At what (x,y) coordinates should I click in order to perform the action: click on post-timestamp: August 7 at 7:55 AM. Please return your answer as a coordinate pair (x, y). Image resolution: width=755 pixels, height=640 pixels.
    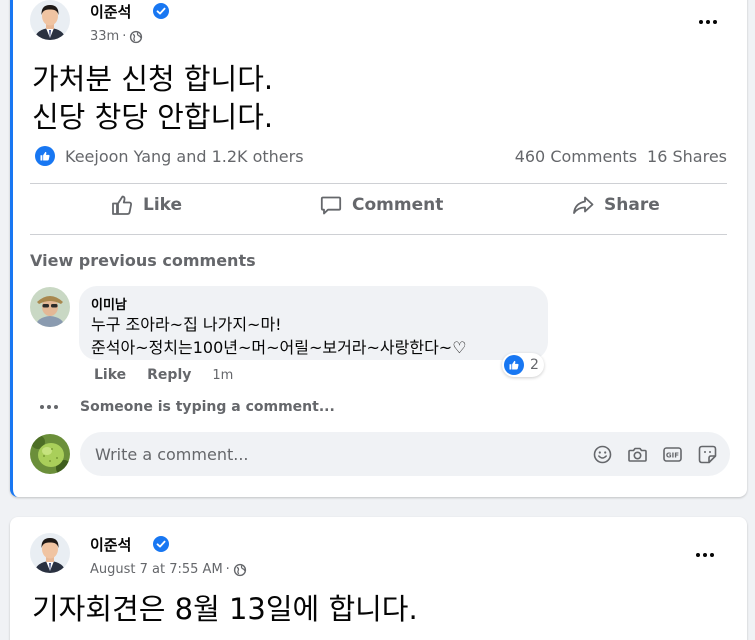
    Looking at the image, I should click on (156, 569).